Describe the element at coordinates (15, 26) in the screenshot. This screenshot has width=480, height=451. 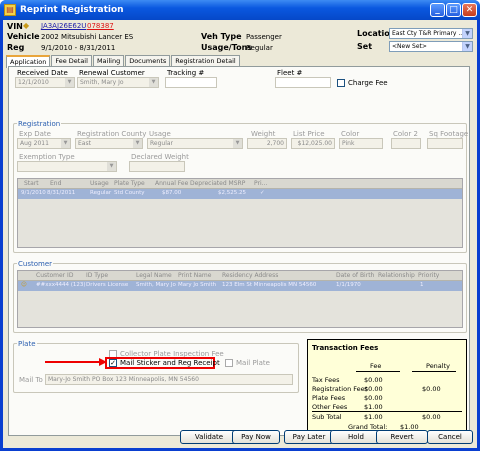
I see `vin-label: VIN` at that location.